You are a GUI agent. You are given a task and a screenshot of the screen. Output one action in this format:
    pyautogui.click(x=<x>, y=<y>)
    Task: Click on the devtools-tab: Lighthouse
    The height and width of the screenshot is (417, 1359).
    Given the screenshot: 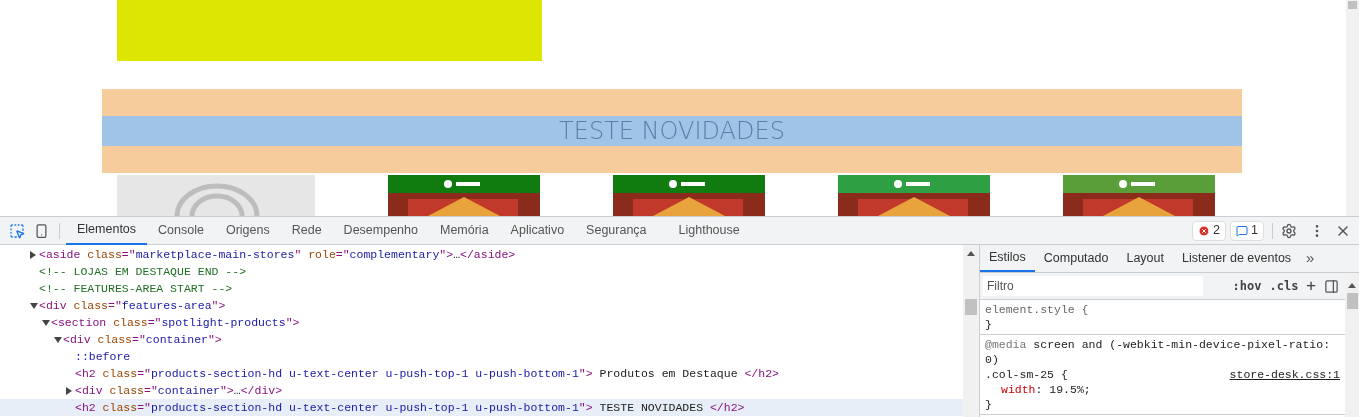 What is the action you would take?
    pyautogui.click(x=709, y=230)
    